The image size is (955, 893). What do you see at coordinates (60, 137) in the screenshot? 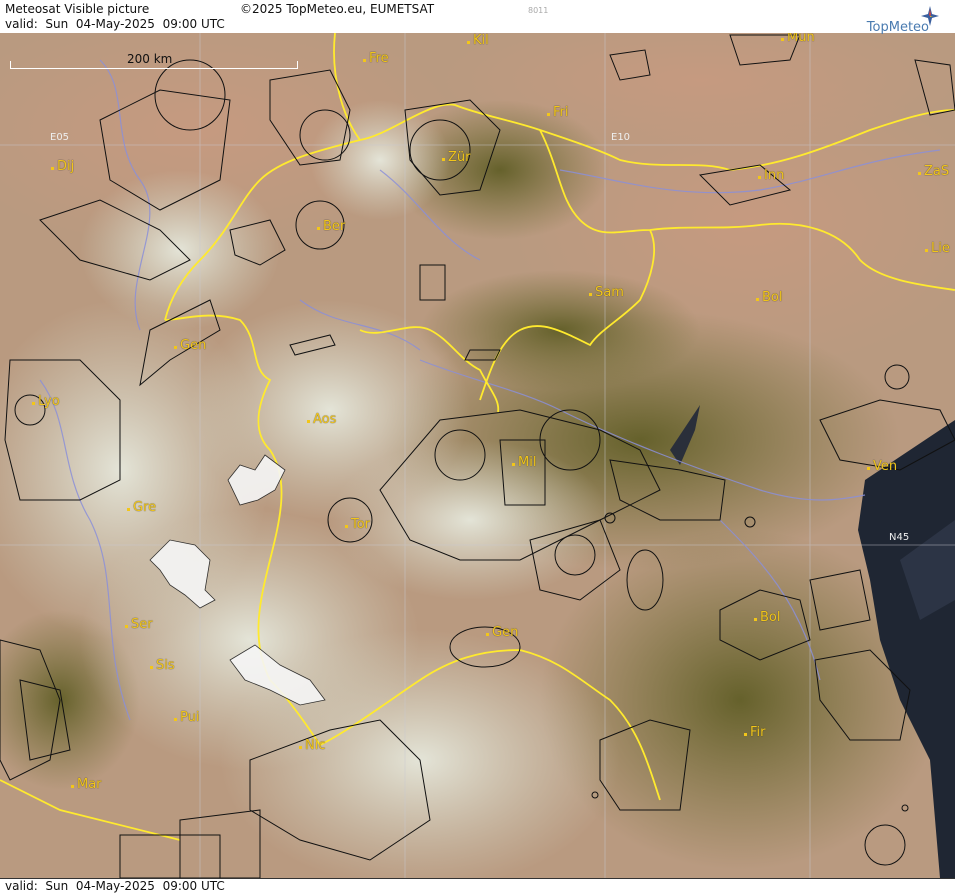
I see `grid-label-e05: E05` at bounding box center [60, 137].